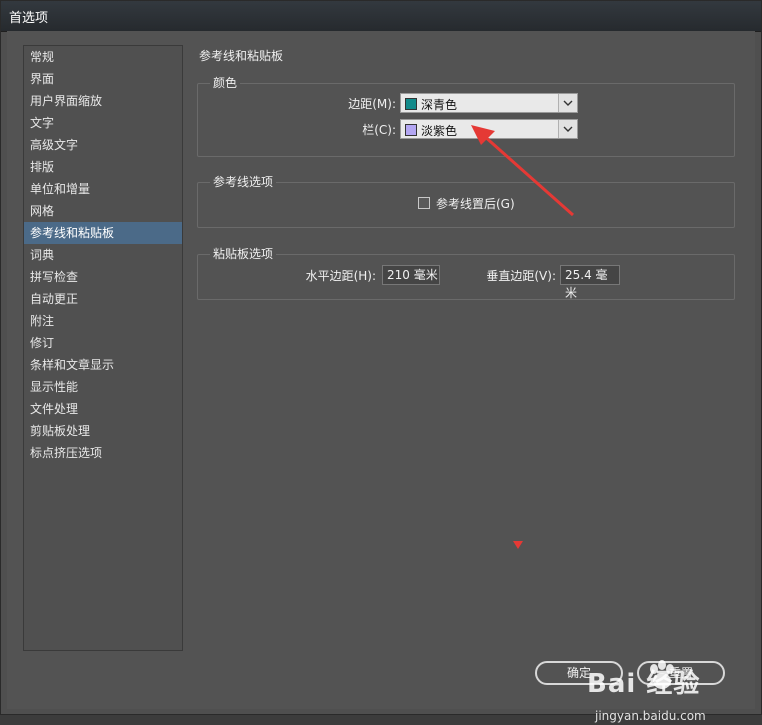 This screenshot has width=762, height=725. What do you see at coordinates (103, 123) in the screenshot?
I see `sidebar-item-type: 文字` at bounding box center [103, 123].